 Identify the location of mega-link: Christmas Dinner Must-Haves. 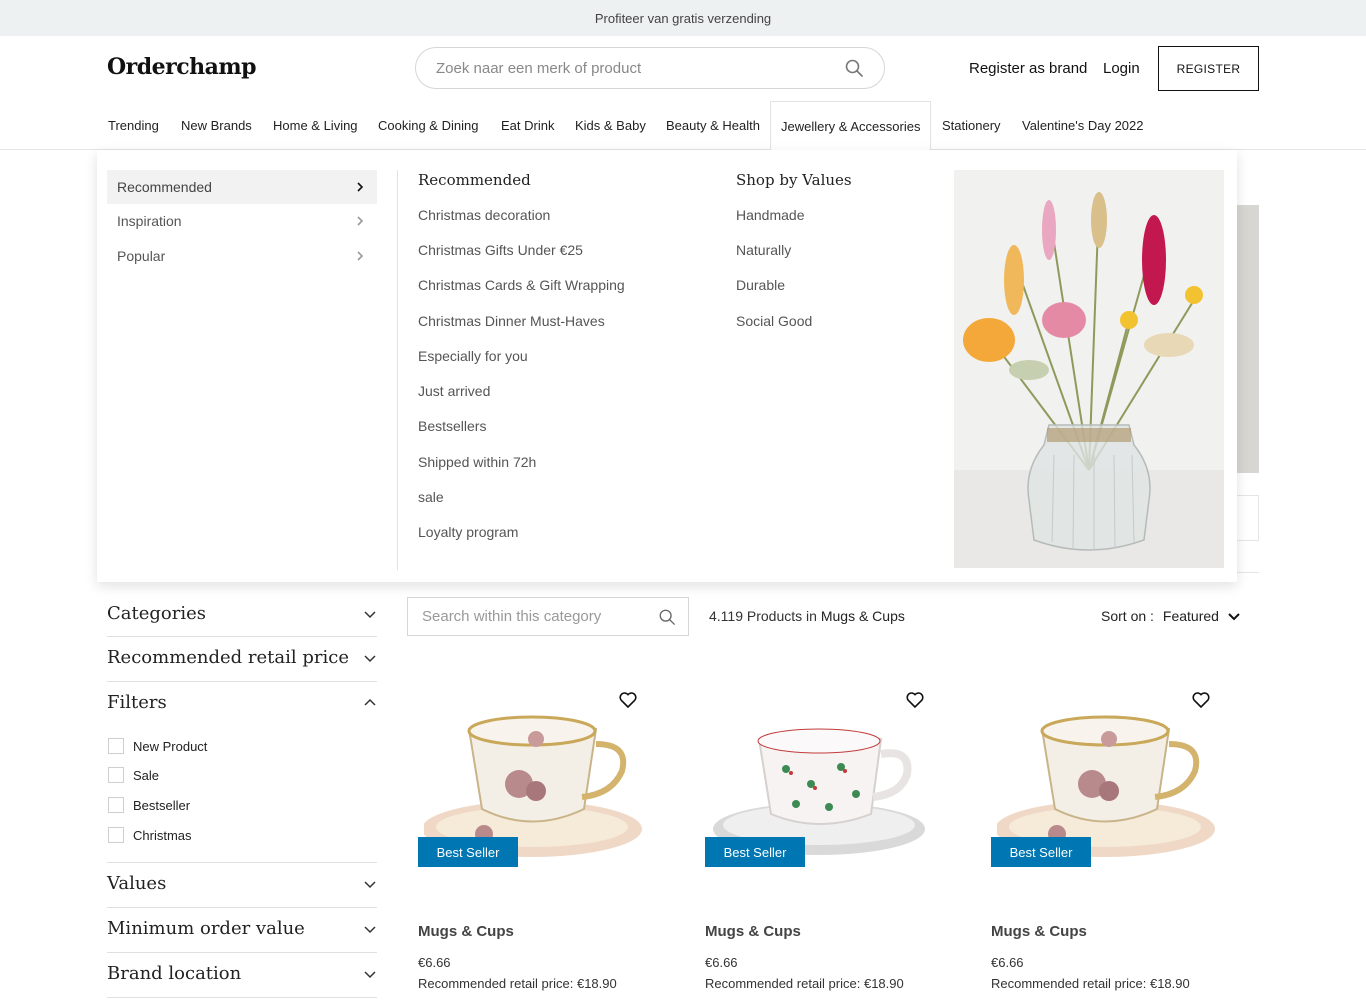
(511, 321).